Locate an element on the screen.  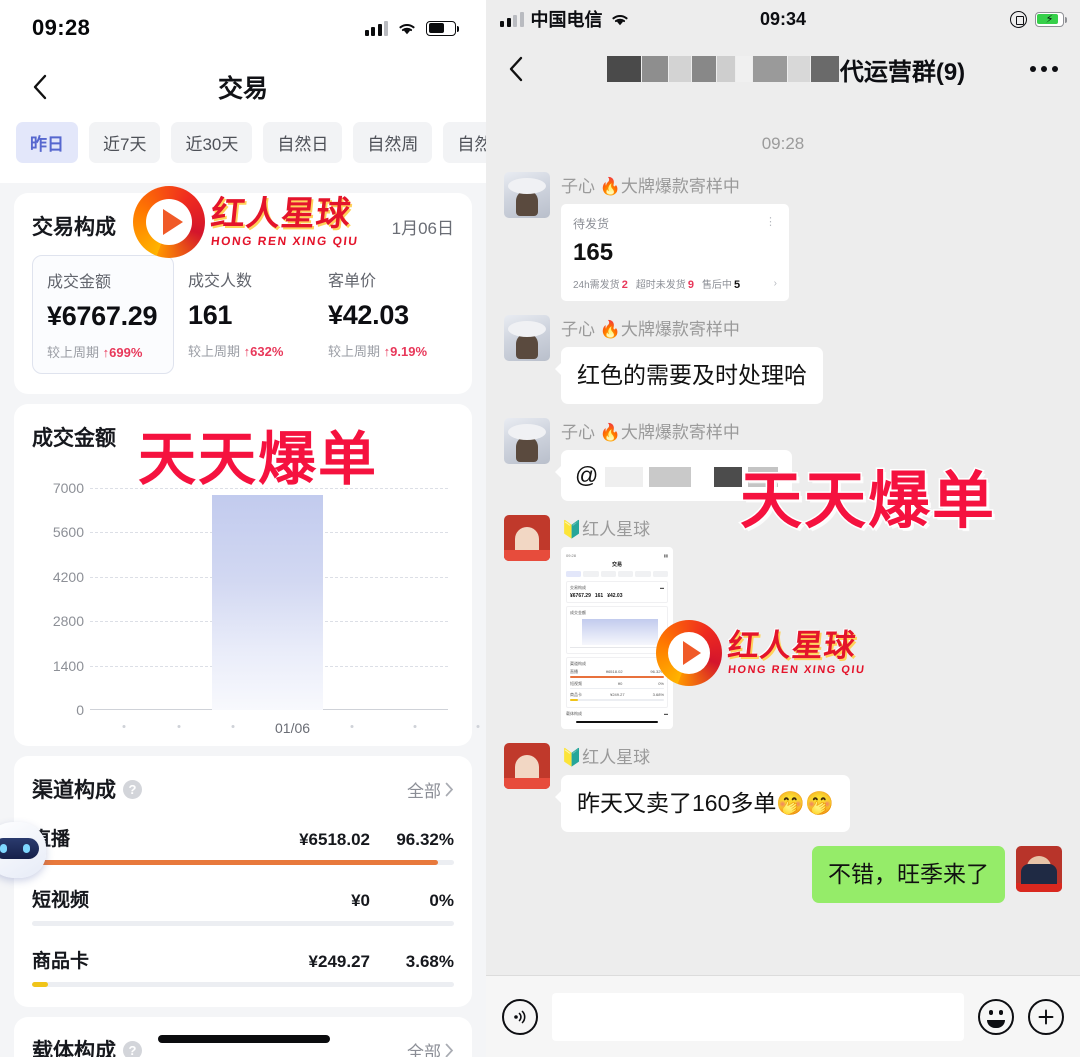
metric-gmv: 成交金额 ¥6767.29 较上周期 ↑699% is located at coordinates (103, 314).